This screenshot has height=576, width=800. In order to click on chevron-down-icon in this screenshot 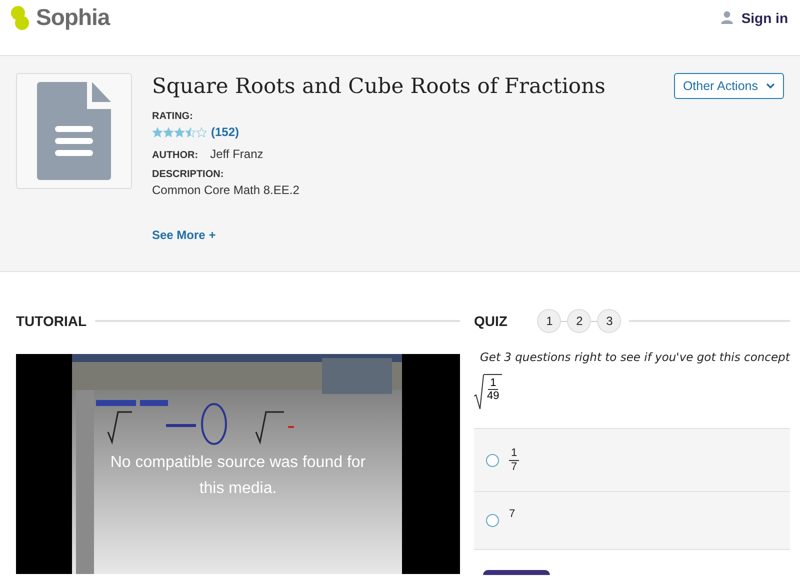, I will do `click(770, 86)`.